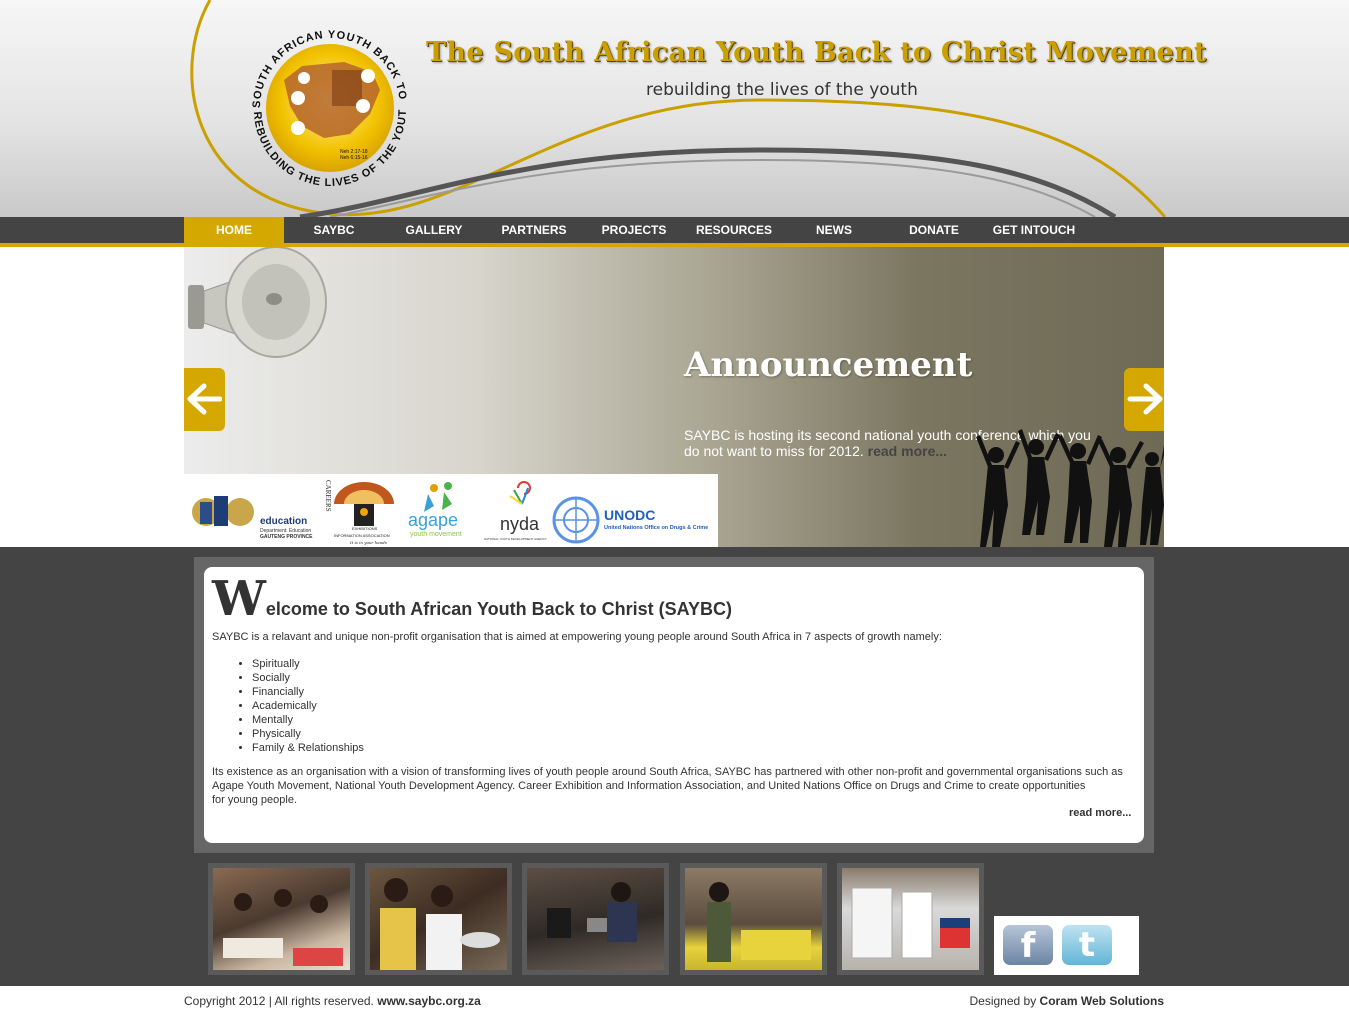 The image size is (1349, 1011). What do you see at coordinates (515, 539) in the screenshot?
I see `nyda-sub-label: NATIONAL YOUTH DEVELOPMENT AGENCY` at bounding box center [515, 539].